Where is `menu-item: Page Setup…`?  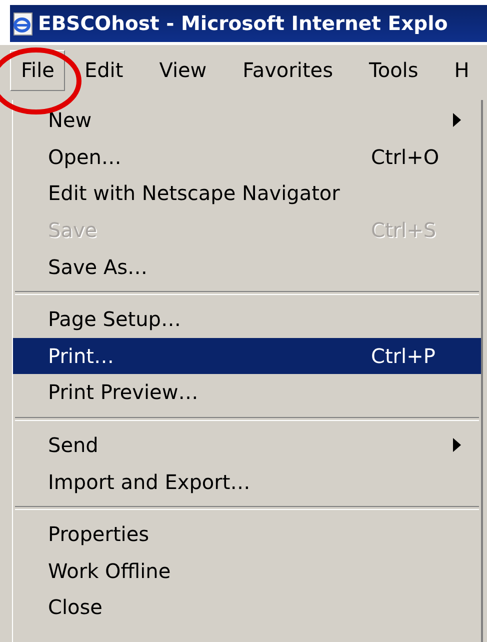 menu-item: Page Setup… is located at coordinates (247, 319).